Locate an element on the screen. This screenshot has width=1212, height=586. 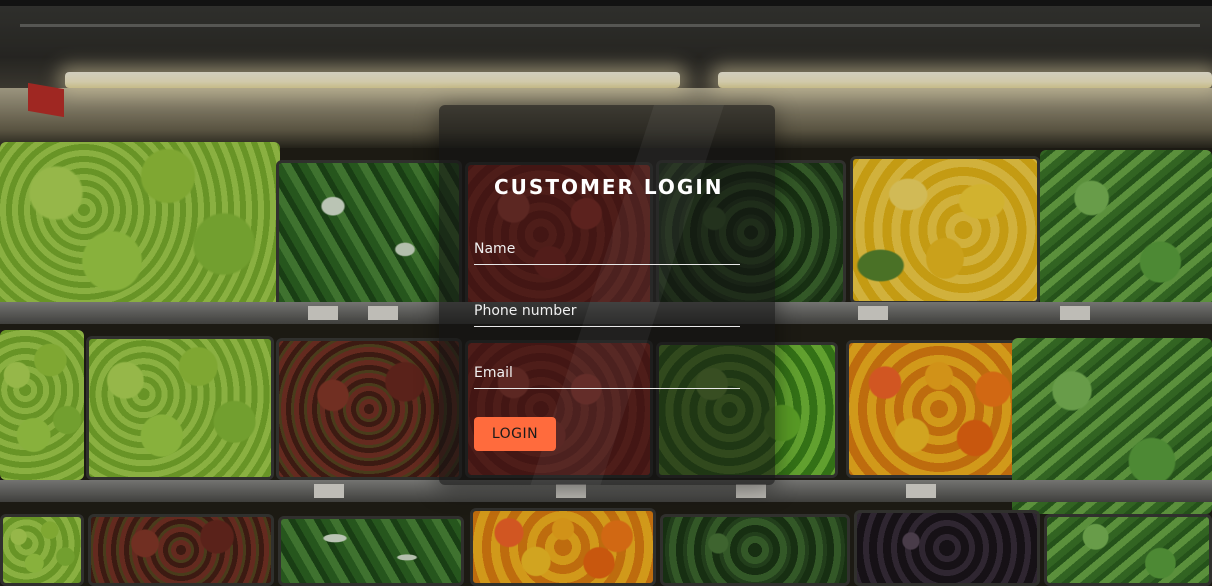
phone-field is located at coordinates (607, 311).